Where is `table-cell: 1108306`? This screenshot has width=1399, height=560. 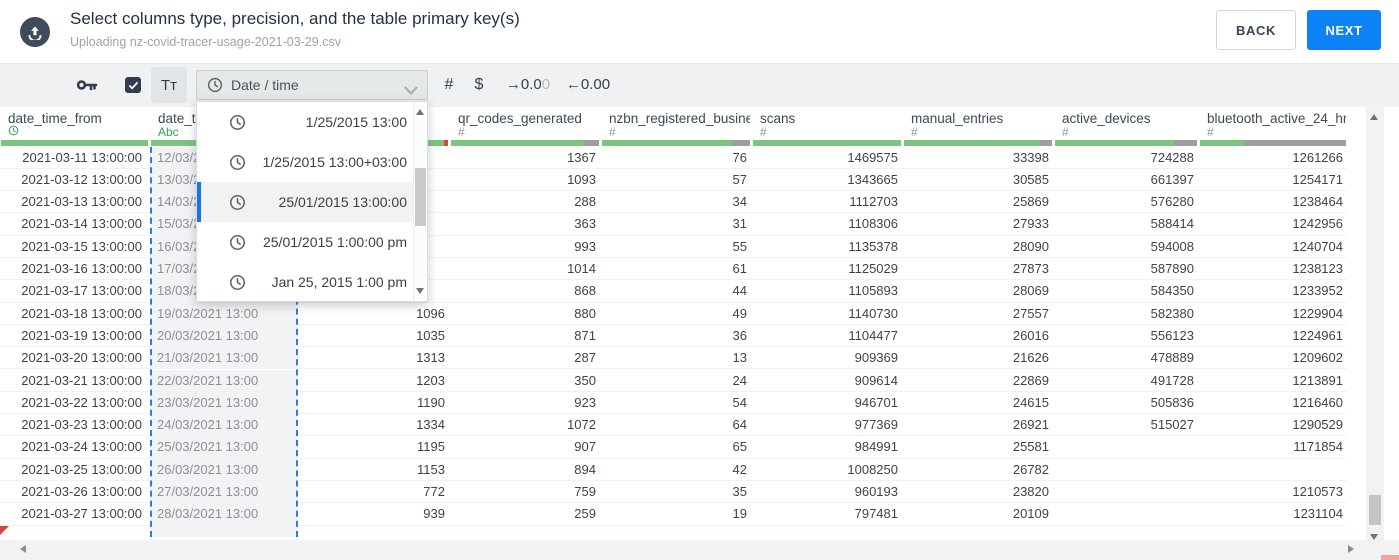 table-cell: 1108306 is located at coordinates (827, 224).